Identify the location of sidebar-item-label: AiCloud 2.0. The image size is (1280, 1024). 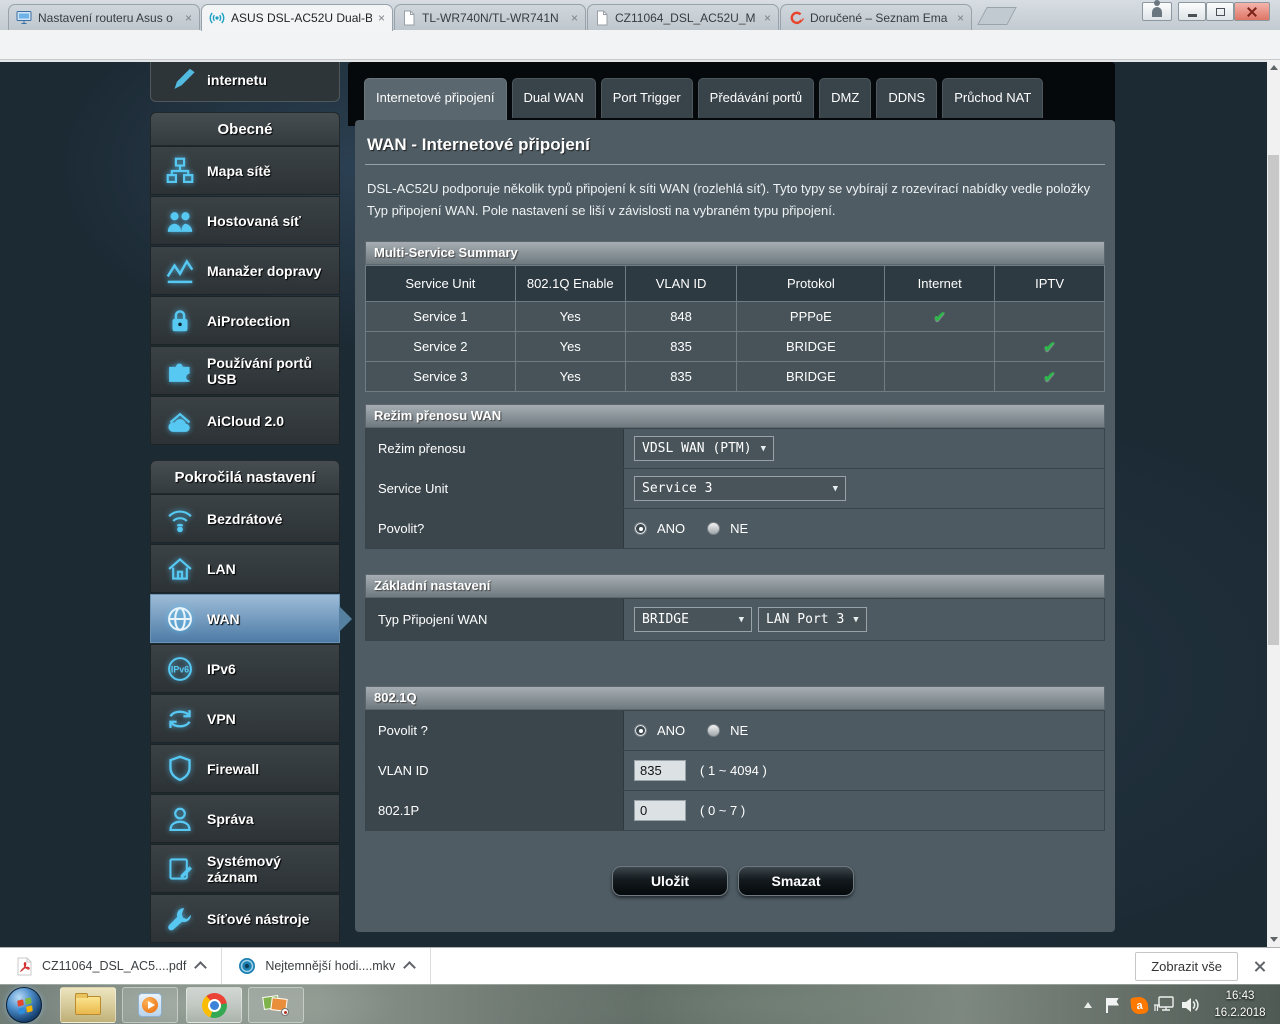
(246, 420).